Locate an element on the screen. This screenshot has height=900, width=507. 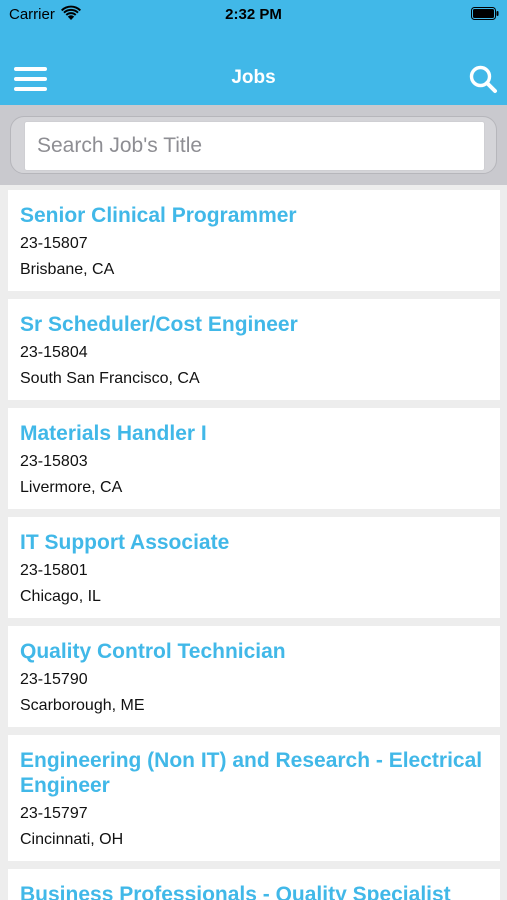
job-location: Scarborough, ME is located at coordinates (82, 705).